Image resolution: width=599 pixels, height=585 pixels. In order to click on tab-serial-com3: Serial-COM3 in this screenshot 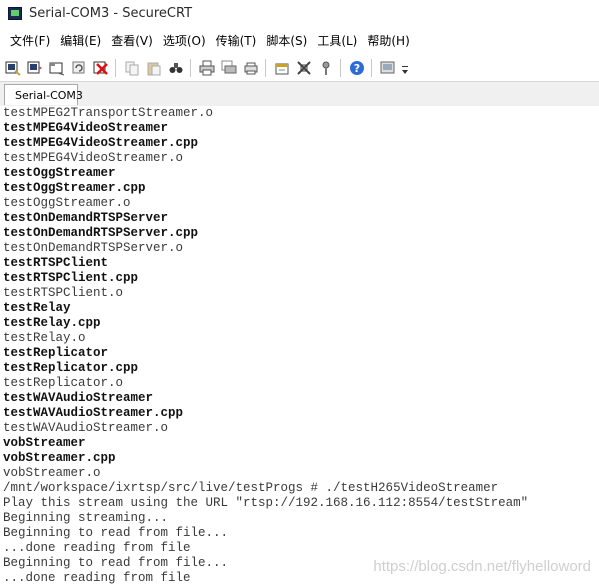, I will do `click(43, 94)`.